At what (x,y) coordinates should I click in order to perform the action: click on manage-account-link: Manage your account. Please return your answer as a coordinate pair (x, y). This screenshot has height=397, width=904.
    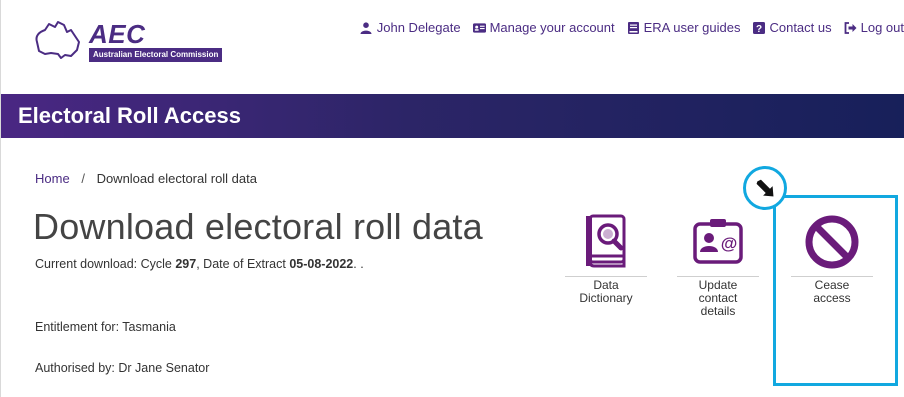
    Looking at the image, I should click on (543, 27).